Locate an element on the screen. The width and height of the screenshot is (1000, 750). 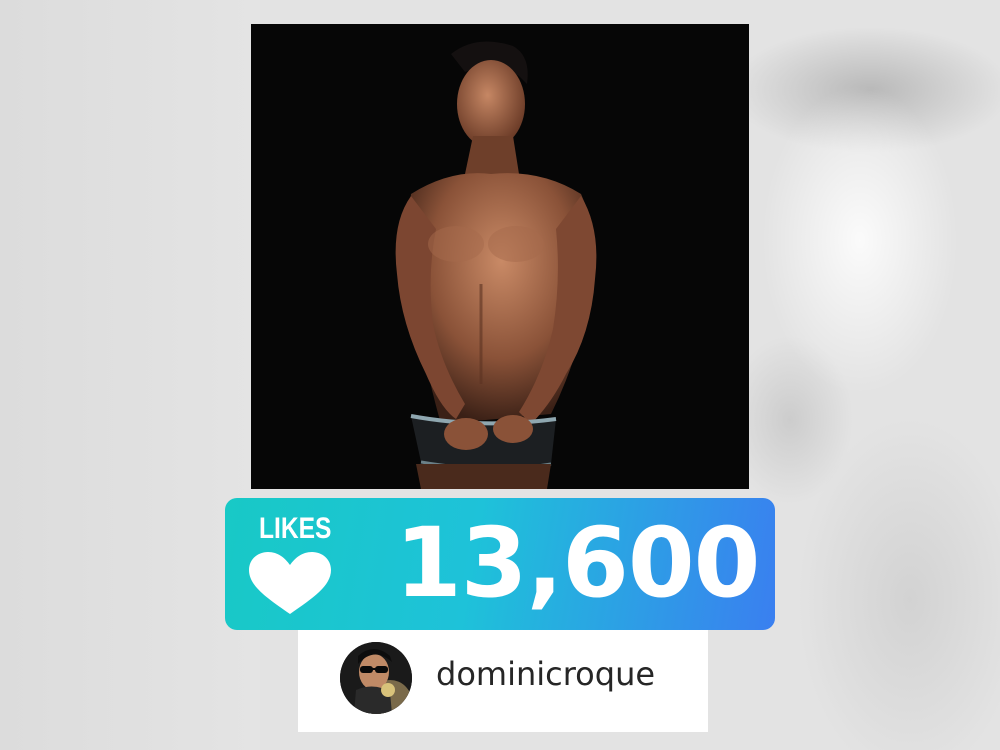
avatar-icon is located at coordinates (376, 678).